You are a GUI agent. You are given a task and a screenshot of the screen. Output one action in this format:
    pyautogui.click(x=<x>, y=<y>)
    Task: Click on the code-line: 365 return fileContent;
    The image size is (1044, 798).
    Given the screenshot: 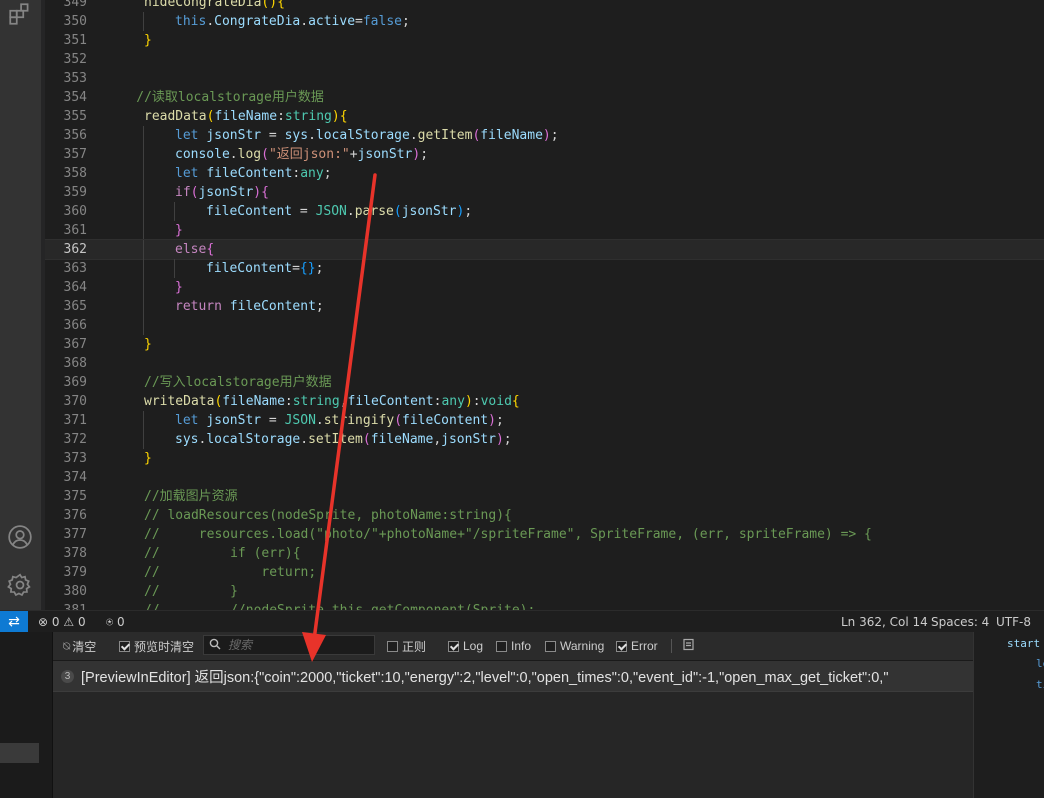 What is the action you would take?
    pyautogui.click(x=544, y=306)
    